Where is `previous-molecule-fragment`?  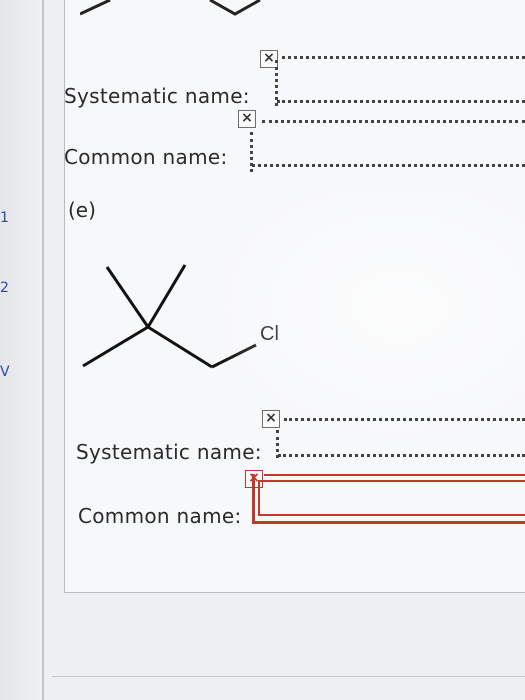
previous-molecule-fragment is located at coordinates (170, 8).